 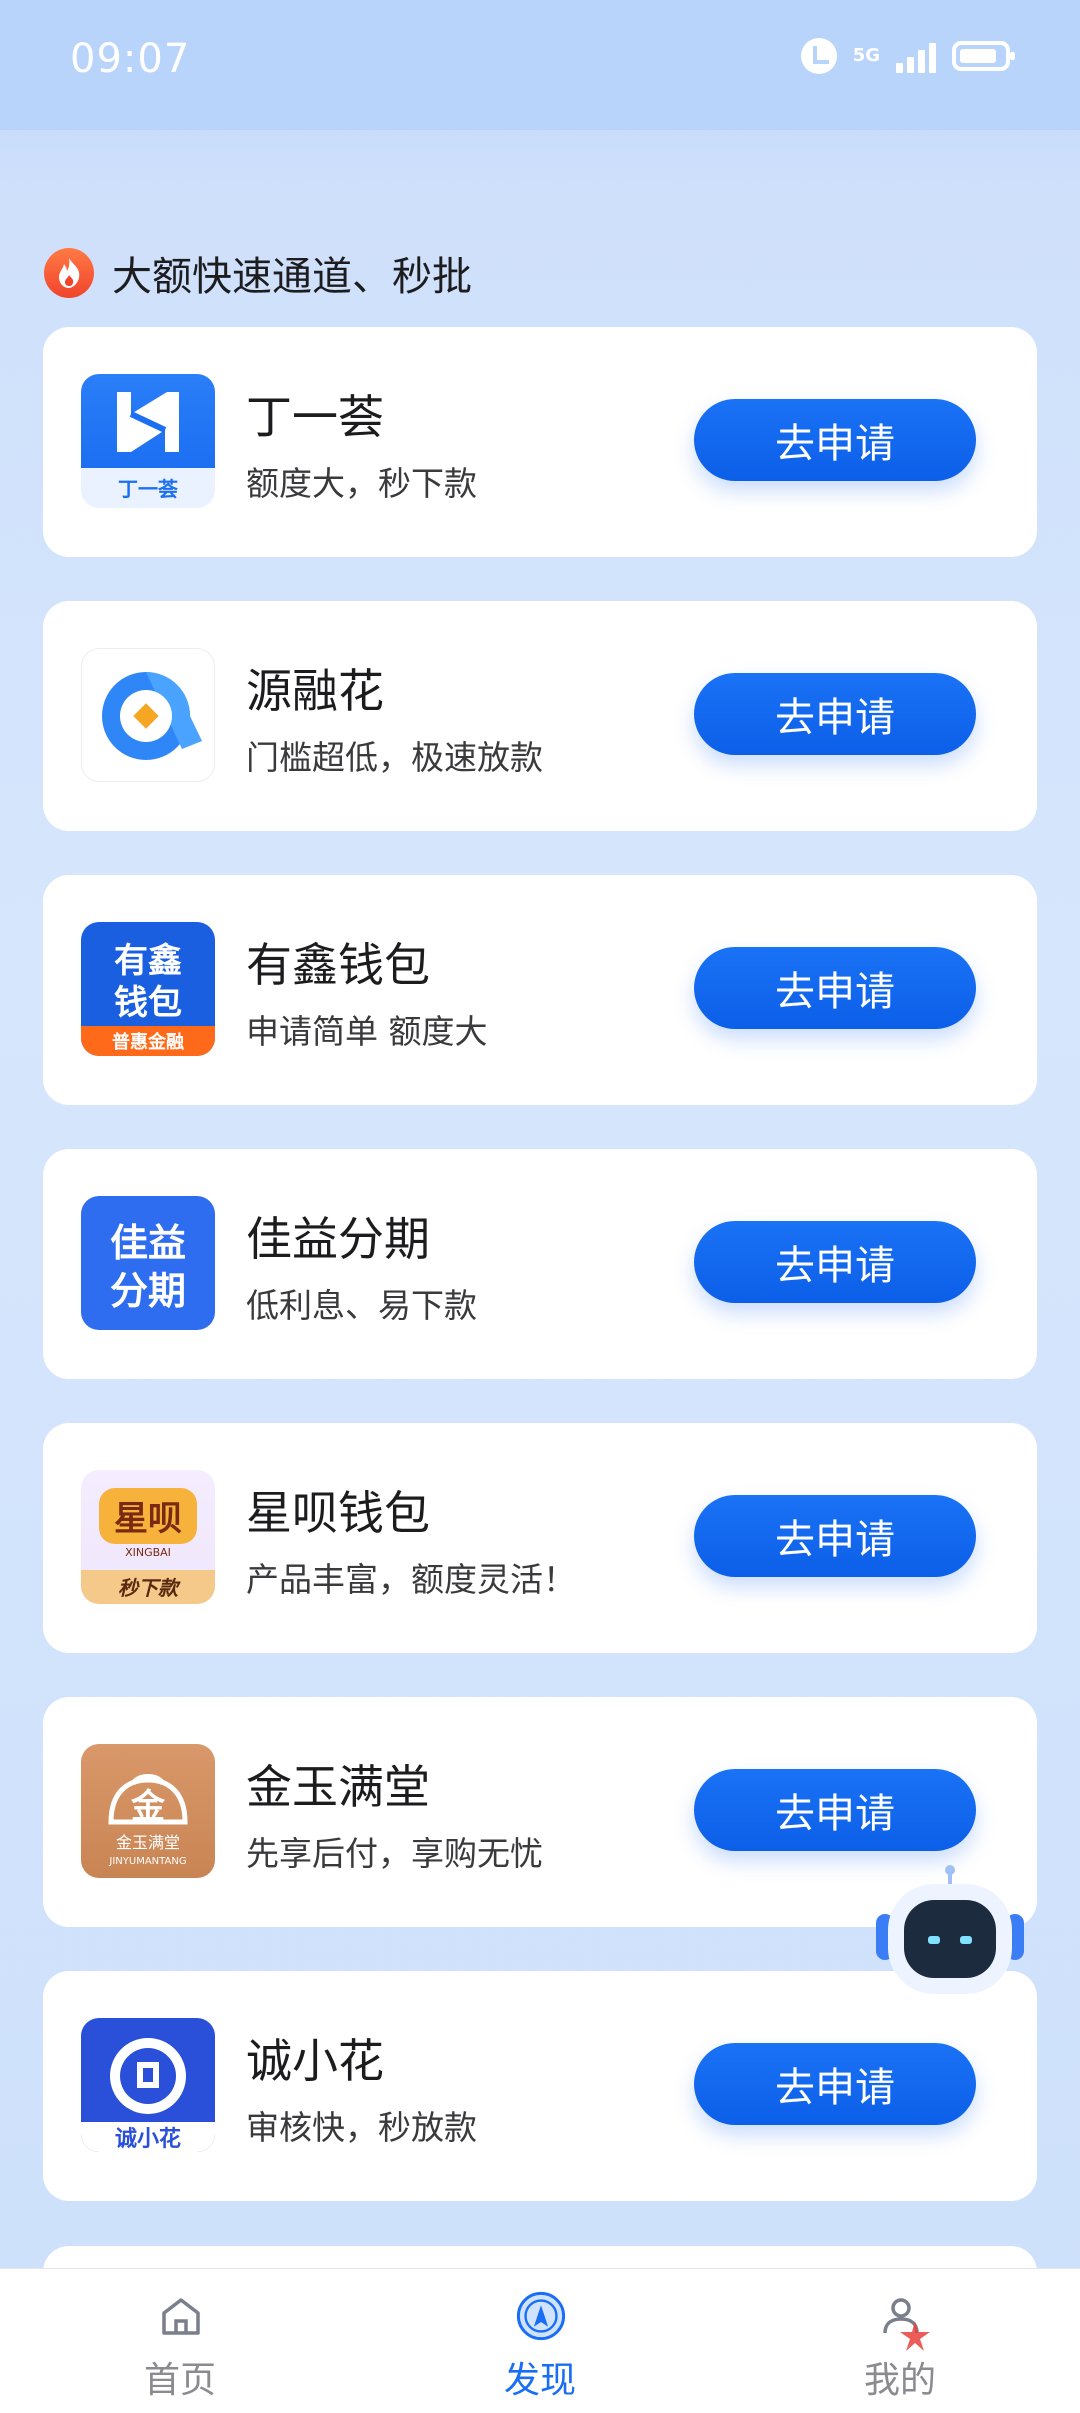 I want to click on section-title: 大额快速通道、秒批, so click(x=292, y=277).